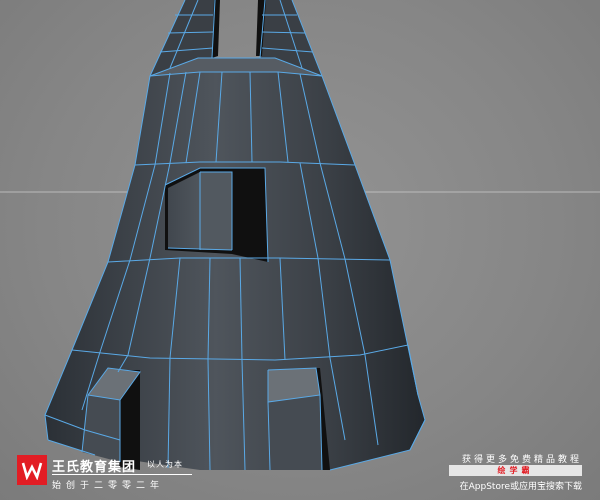  What do you see at coordinates (165, 464) in the screenshot?
I see `brand-tagline: 以人为本` at bounding box center [165, 464].